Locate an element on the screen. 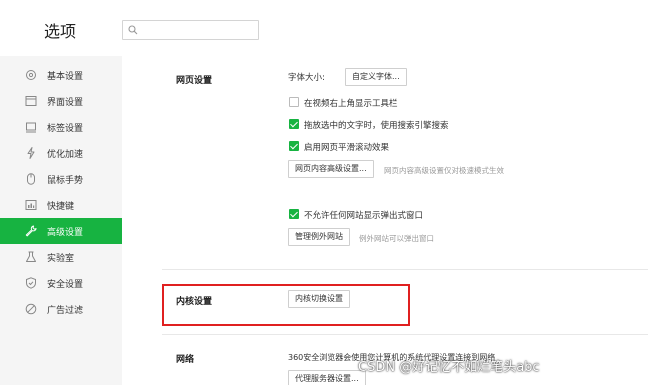  block-popups-label: 不允许任何网站显示弹出式窗口 is located at coordinates (364, 216).